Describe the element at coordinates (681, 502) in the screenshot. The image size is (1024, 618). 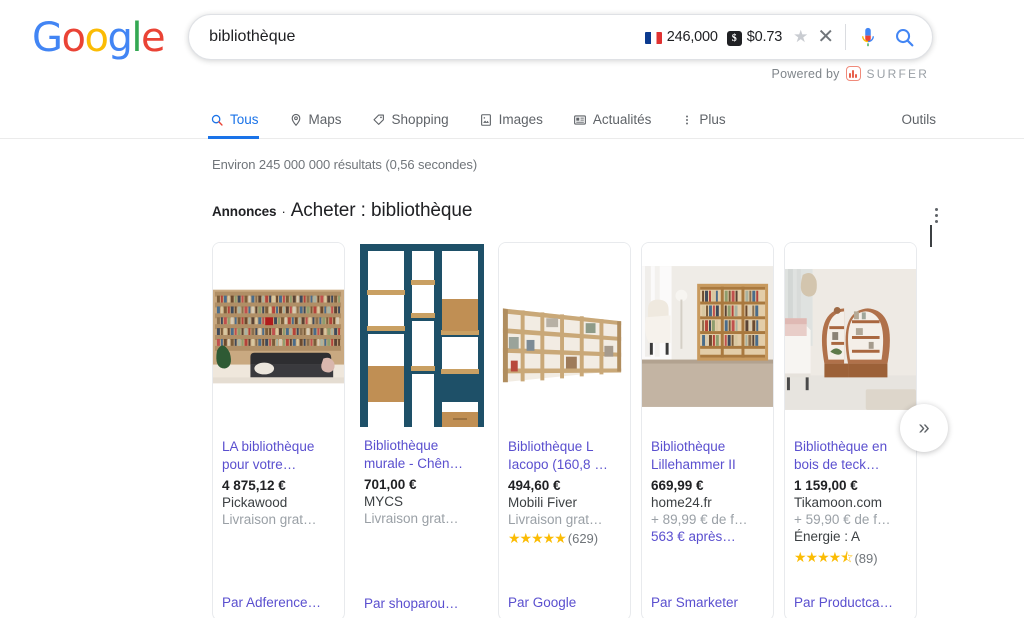
I see `product-merchant: home24.fr` at that location.